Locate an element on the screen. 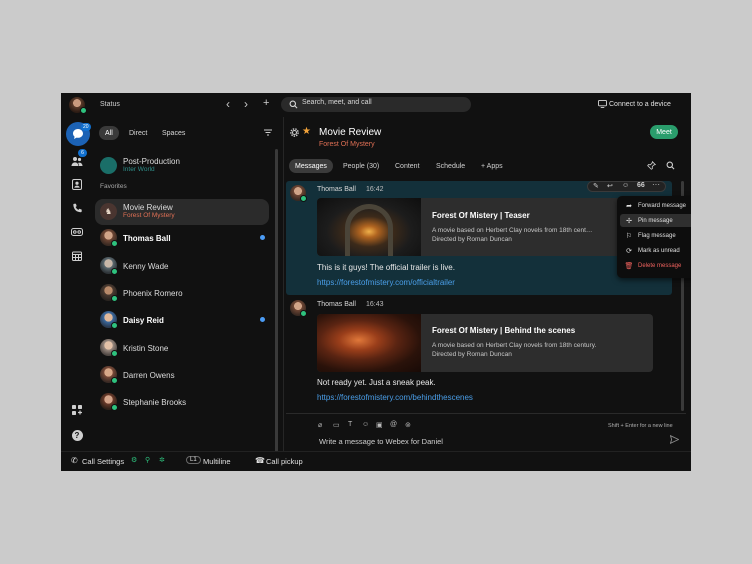  forward-call-icon: ⚲ is located at coordinates (147, 460).